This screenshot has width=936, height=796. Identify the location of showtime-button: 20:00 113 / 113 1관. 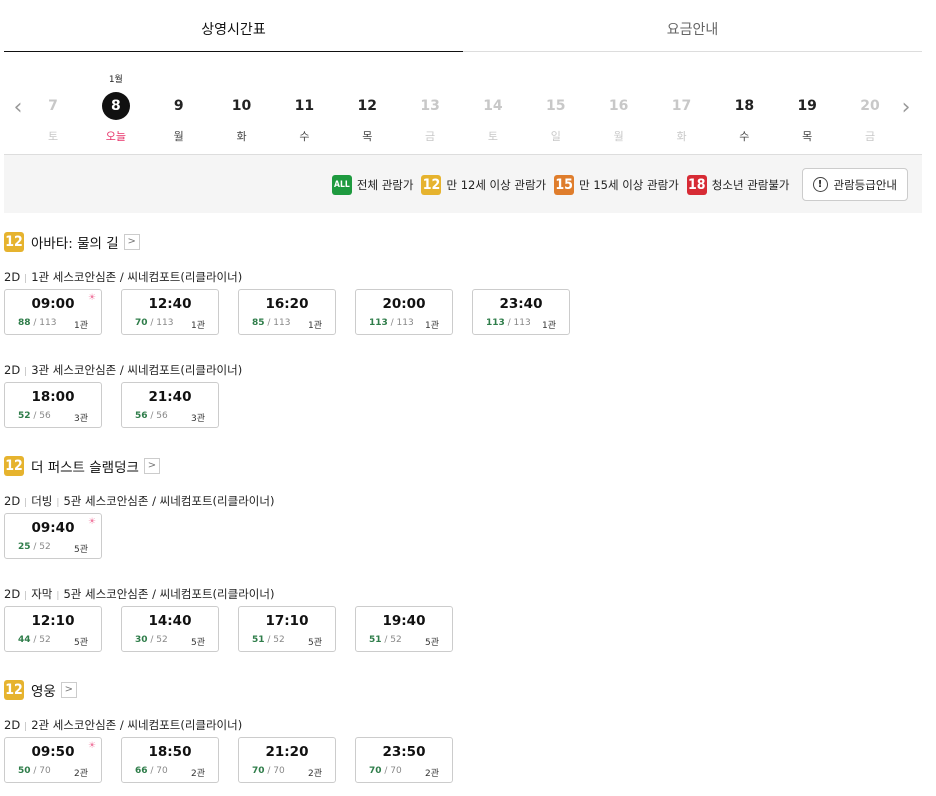
(404, 312).